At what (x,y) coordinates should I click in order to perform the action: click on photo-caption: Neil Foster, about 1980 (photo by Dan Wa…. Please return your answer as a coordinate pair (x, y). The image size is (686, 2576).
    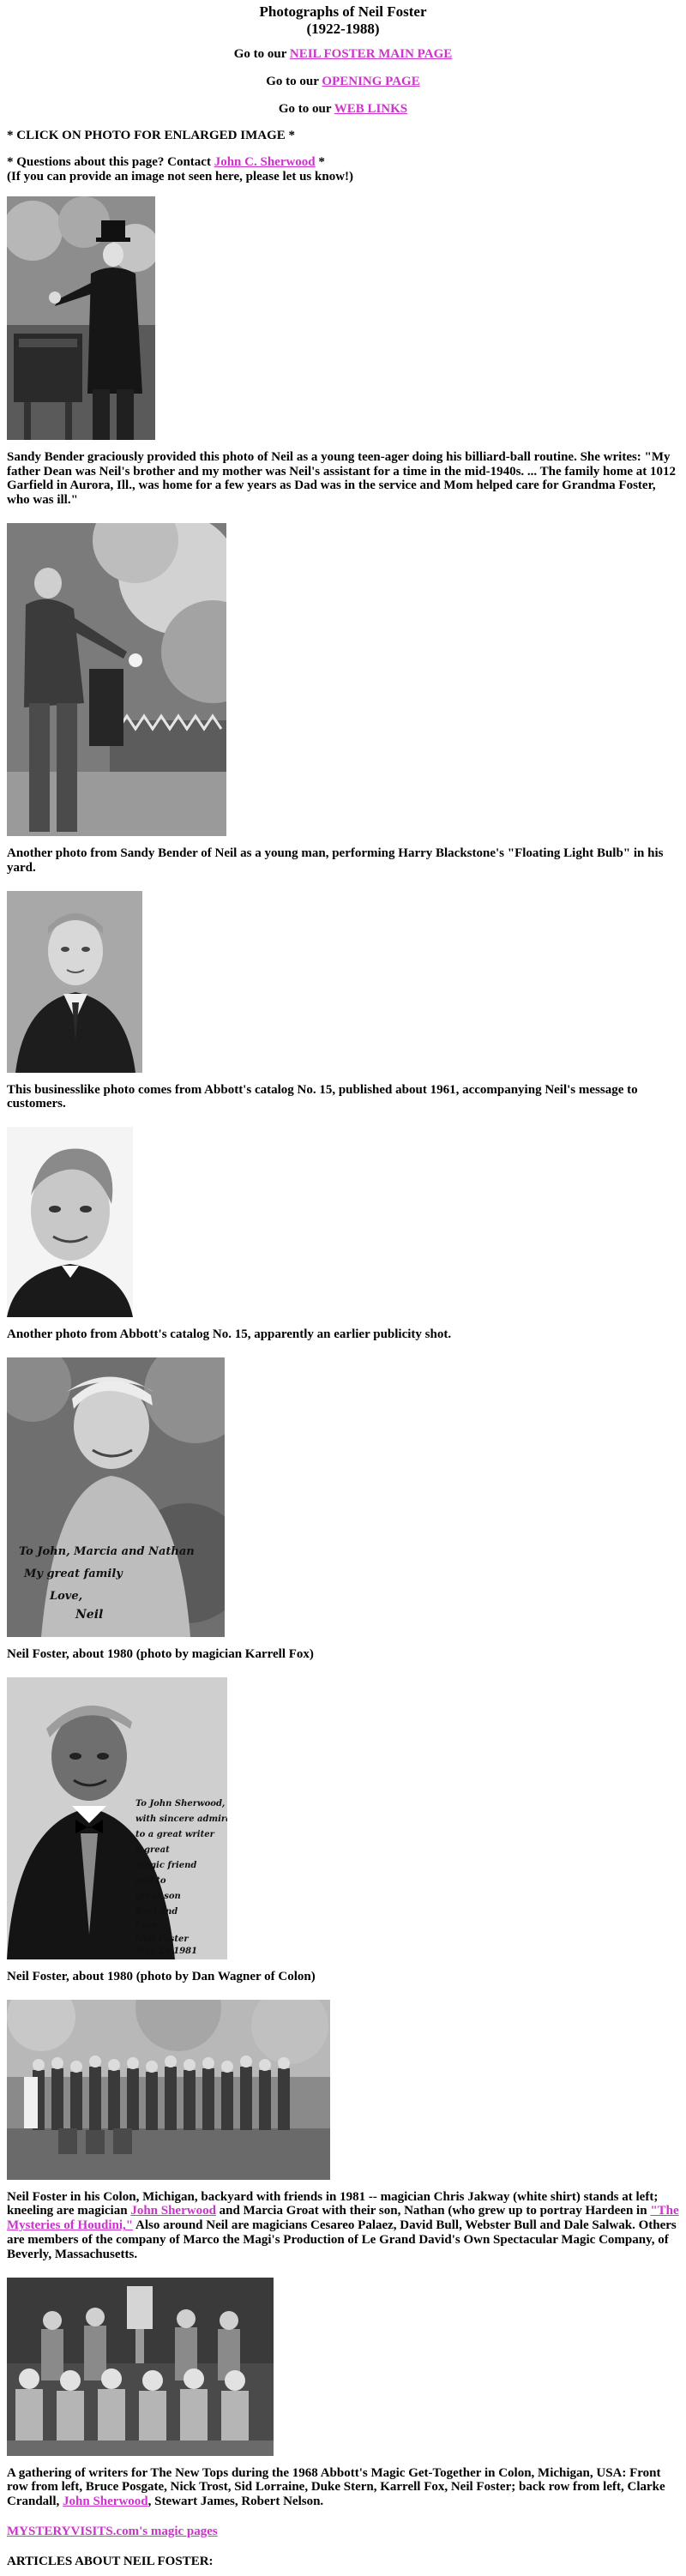
    Looking at the image, I should click on (161, 1976).